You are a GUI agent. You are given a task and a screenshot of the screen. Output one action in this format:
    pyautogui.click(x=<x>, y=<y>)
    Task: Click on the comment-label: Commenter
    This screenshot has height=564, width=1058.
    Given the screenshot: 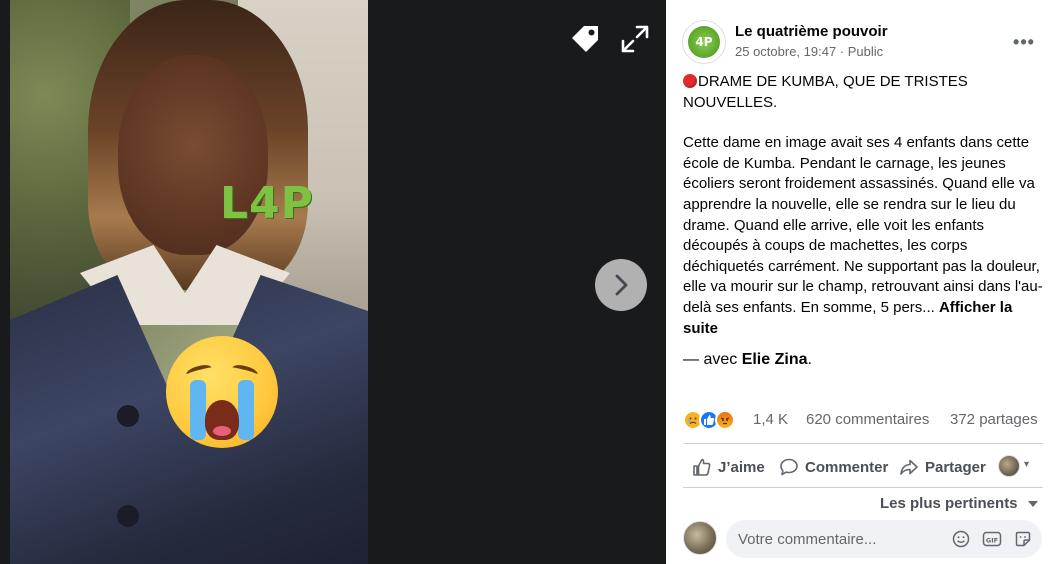 What is the action you would take?
    pyautogui.click(x=847, y=467)
    